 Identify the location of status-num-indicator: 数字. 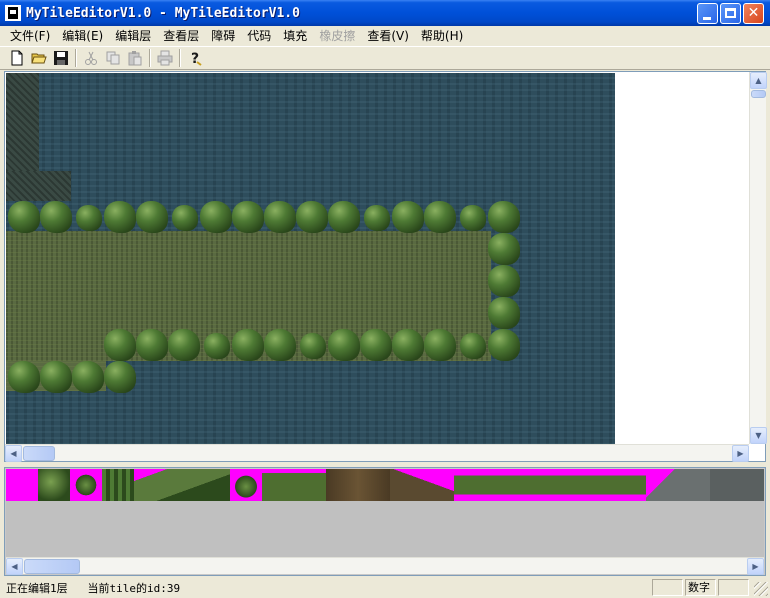
(700, 587).